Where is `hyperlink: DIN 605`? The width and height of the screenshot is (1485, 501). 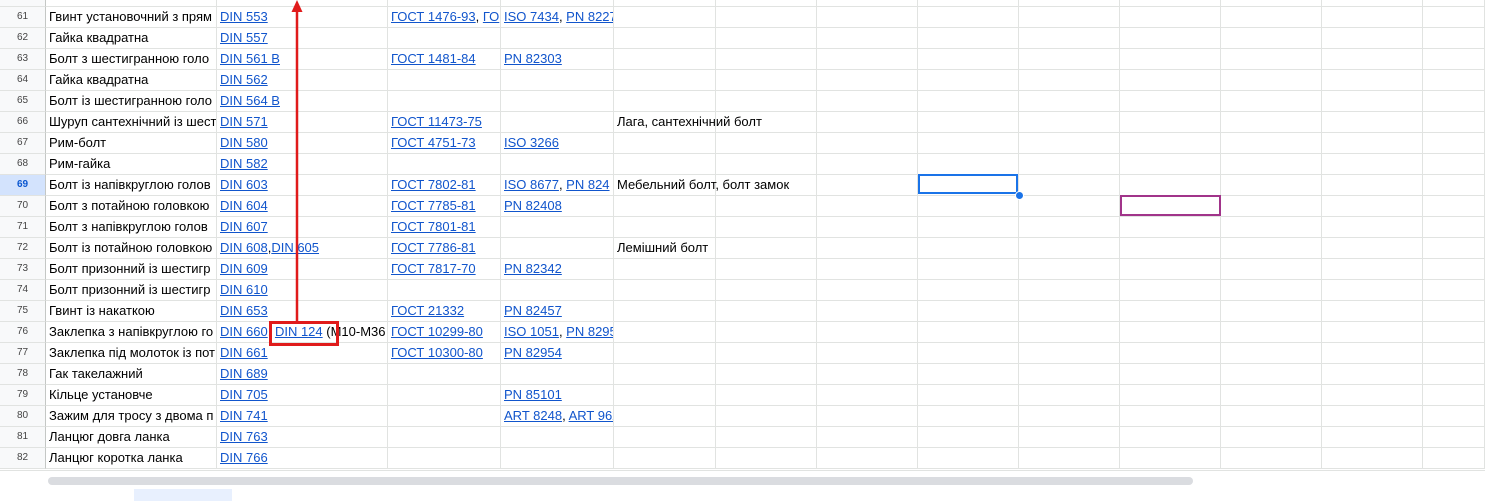 hyperlink: DIN 605 is located at coordinates (295, 247).